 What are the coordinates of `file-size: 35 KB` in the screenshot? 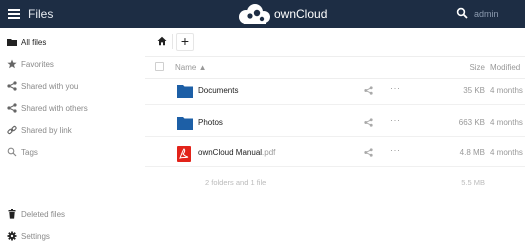 It's located at (474, 90).